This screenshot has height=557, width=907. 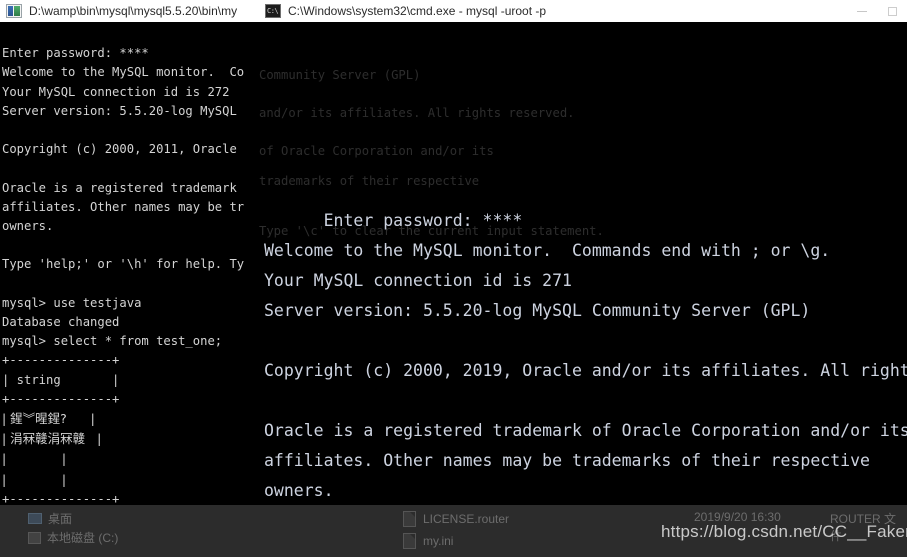 I want to click on list-item: LICENSE.router, so click(x=456, y=519).